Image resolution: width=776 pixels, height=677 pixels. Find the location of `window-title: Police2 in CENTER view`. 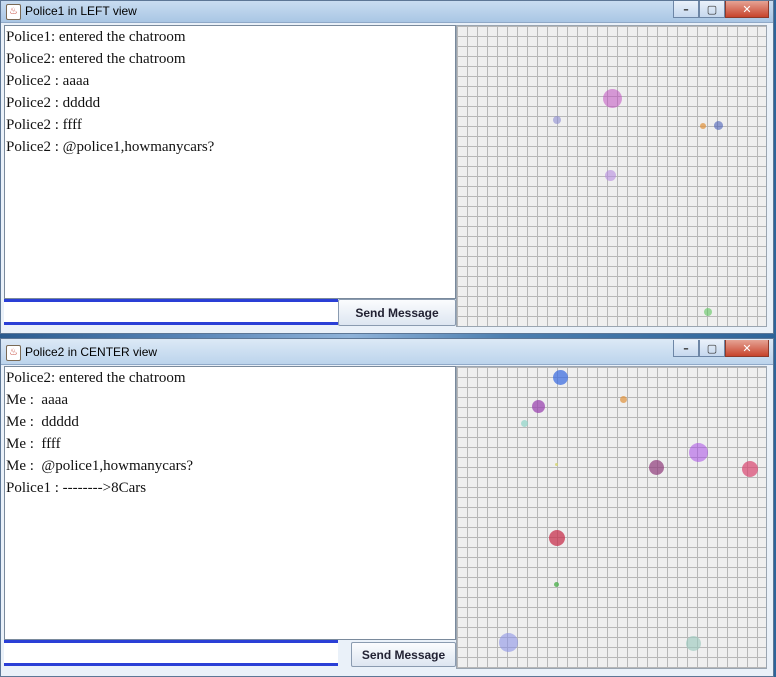

window-title: Police2 in CENTER view is located at coordinates (91, 352).